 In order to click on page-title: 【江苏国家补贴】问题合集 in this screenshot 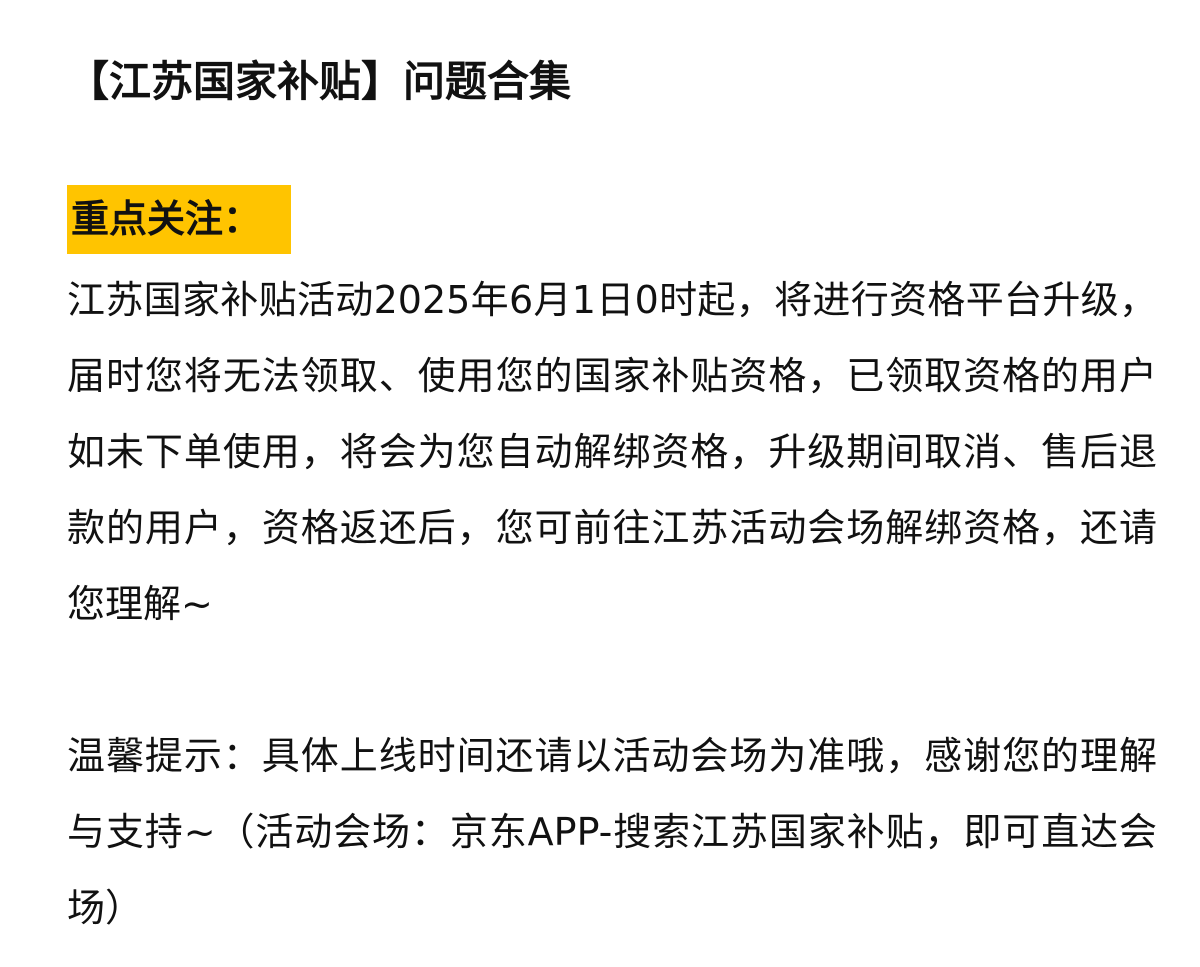, I will do `click(319, 81)`.